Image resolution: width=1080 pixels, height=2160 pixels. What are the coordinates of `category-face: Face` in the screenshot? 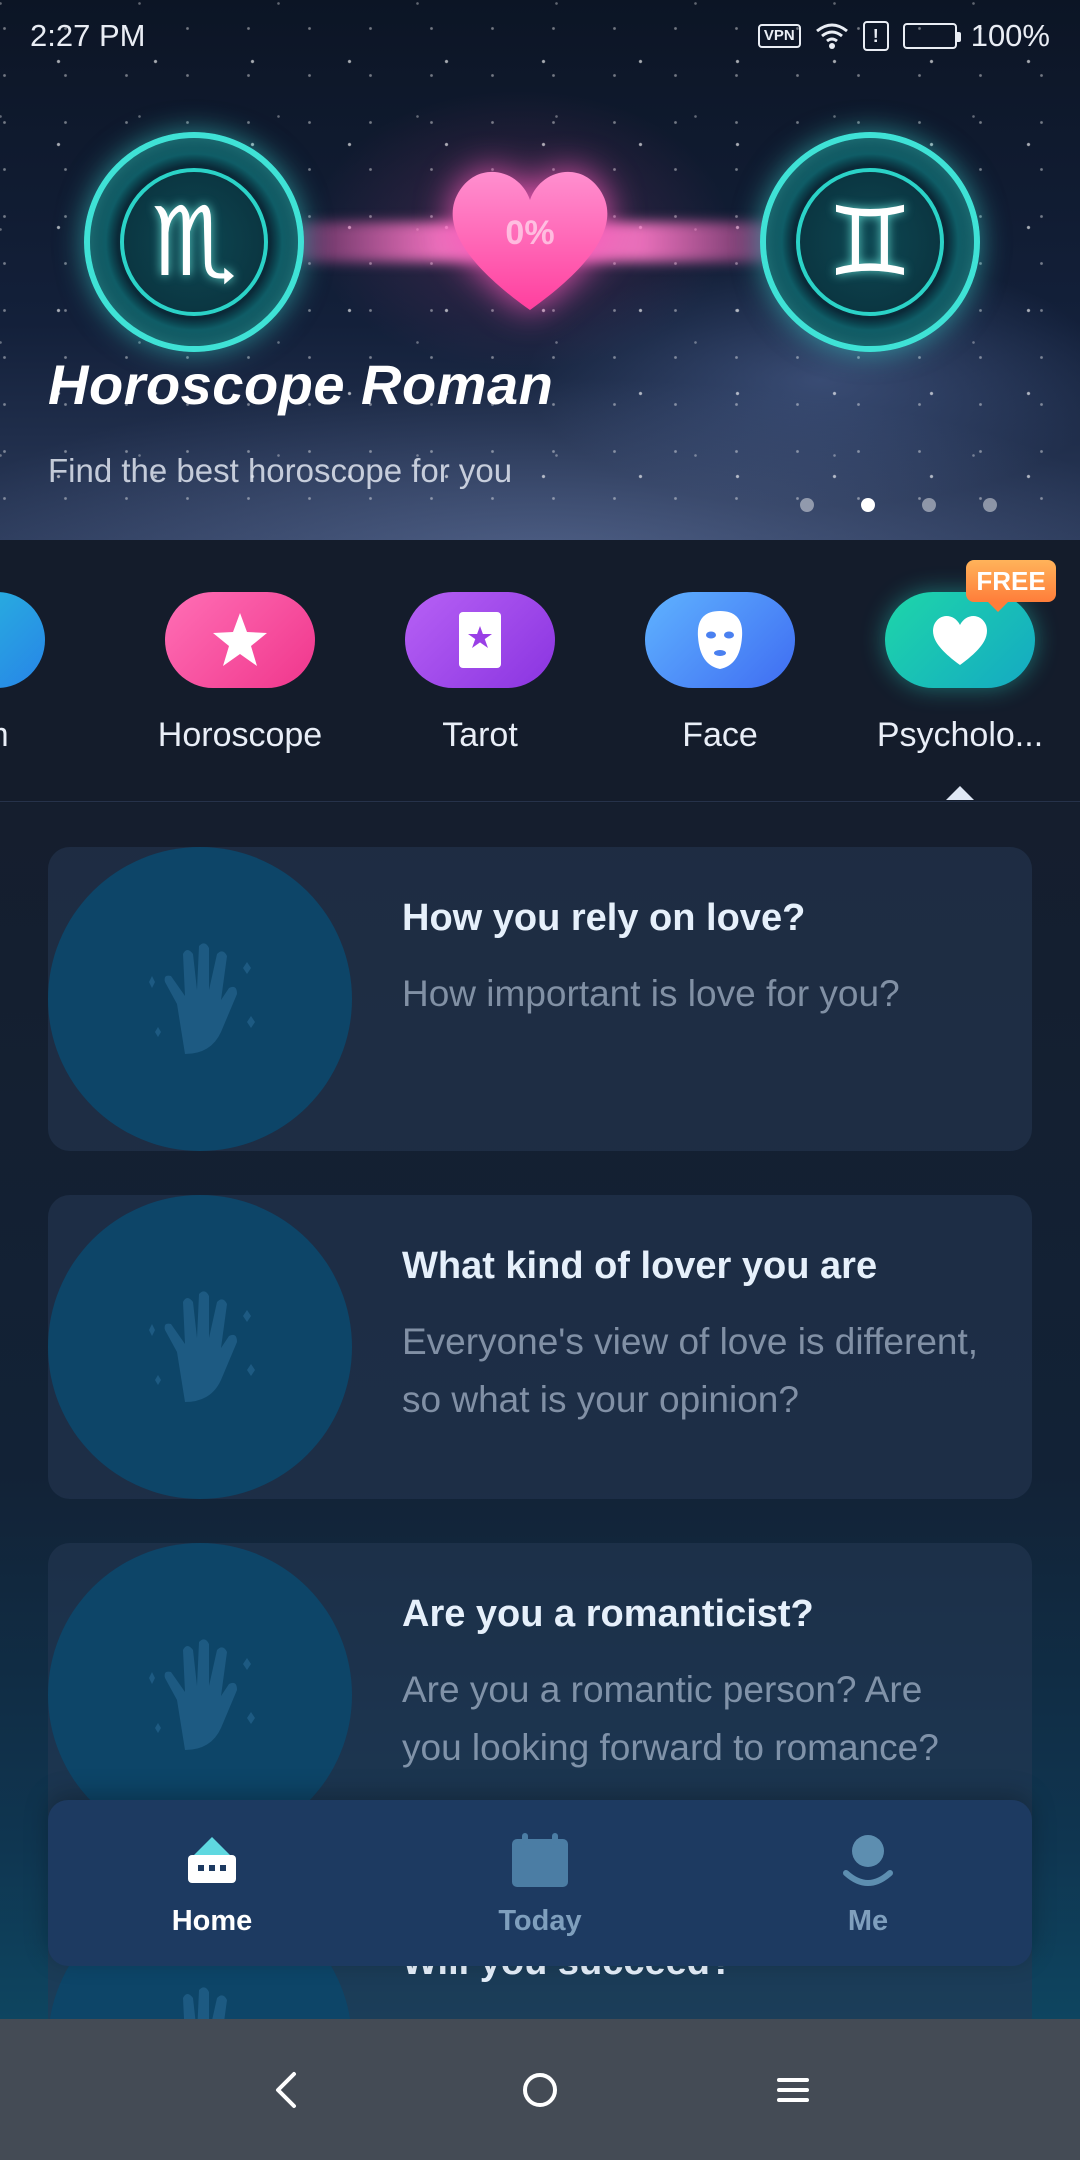 It's located at (720, 673).